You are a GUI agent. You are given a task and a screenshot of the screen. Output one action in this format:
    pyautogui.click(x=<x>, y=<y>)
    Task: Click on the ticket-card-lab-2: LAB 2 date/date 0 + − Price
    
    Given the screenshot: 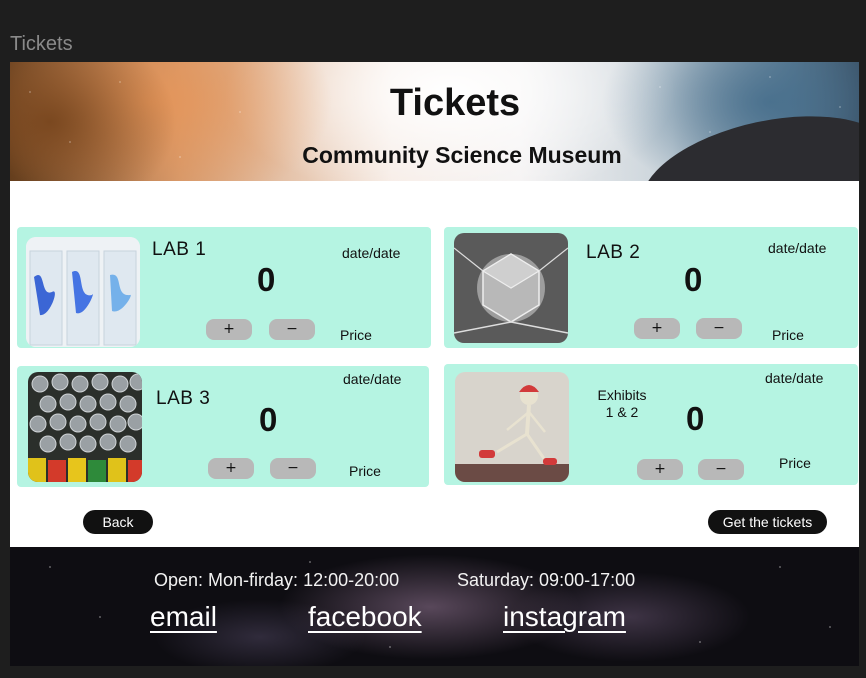 What is the action you would take?
    pyautogui.click(x=651, y=287)
    